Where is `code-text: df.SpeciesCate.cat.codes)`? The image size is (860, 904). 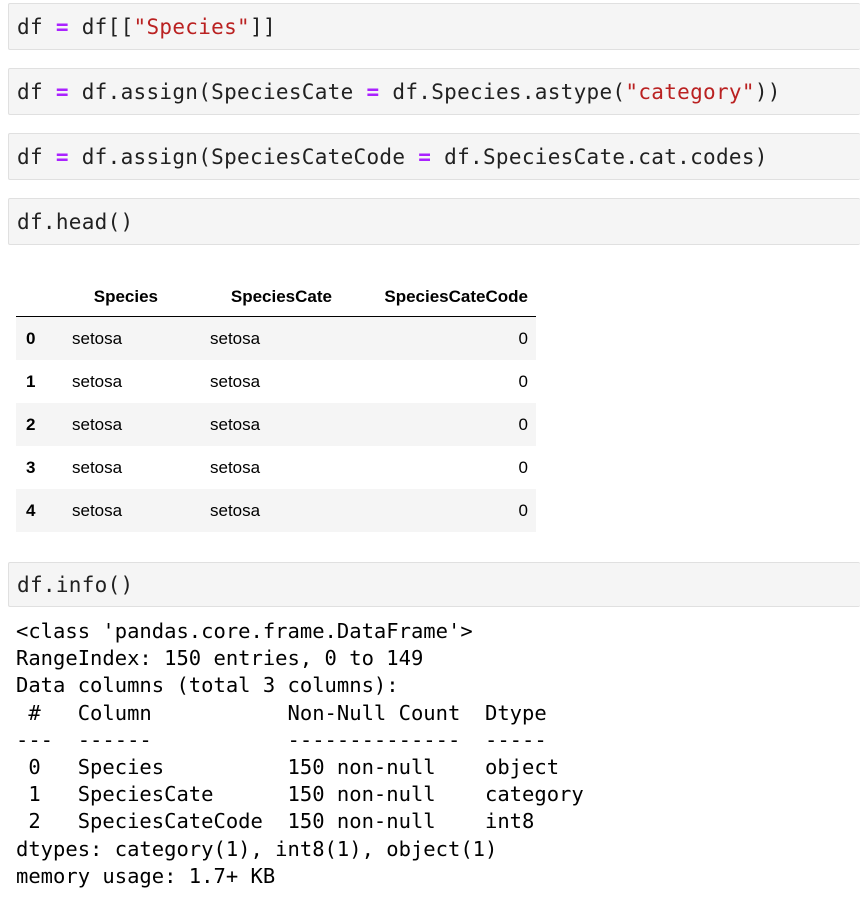 code-text: df.SpeciesCate.cat.codes) is located at coordinates (599, 156).